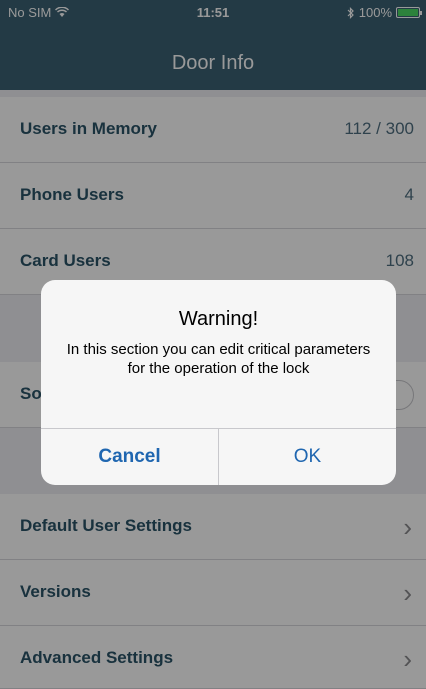 The width and height of the screenshot is (426, 689). Describe the element at coordinates (307, 457) in the screenshot. I see `ok-button: OK` at that location.